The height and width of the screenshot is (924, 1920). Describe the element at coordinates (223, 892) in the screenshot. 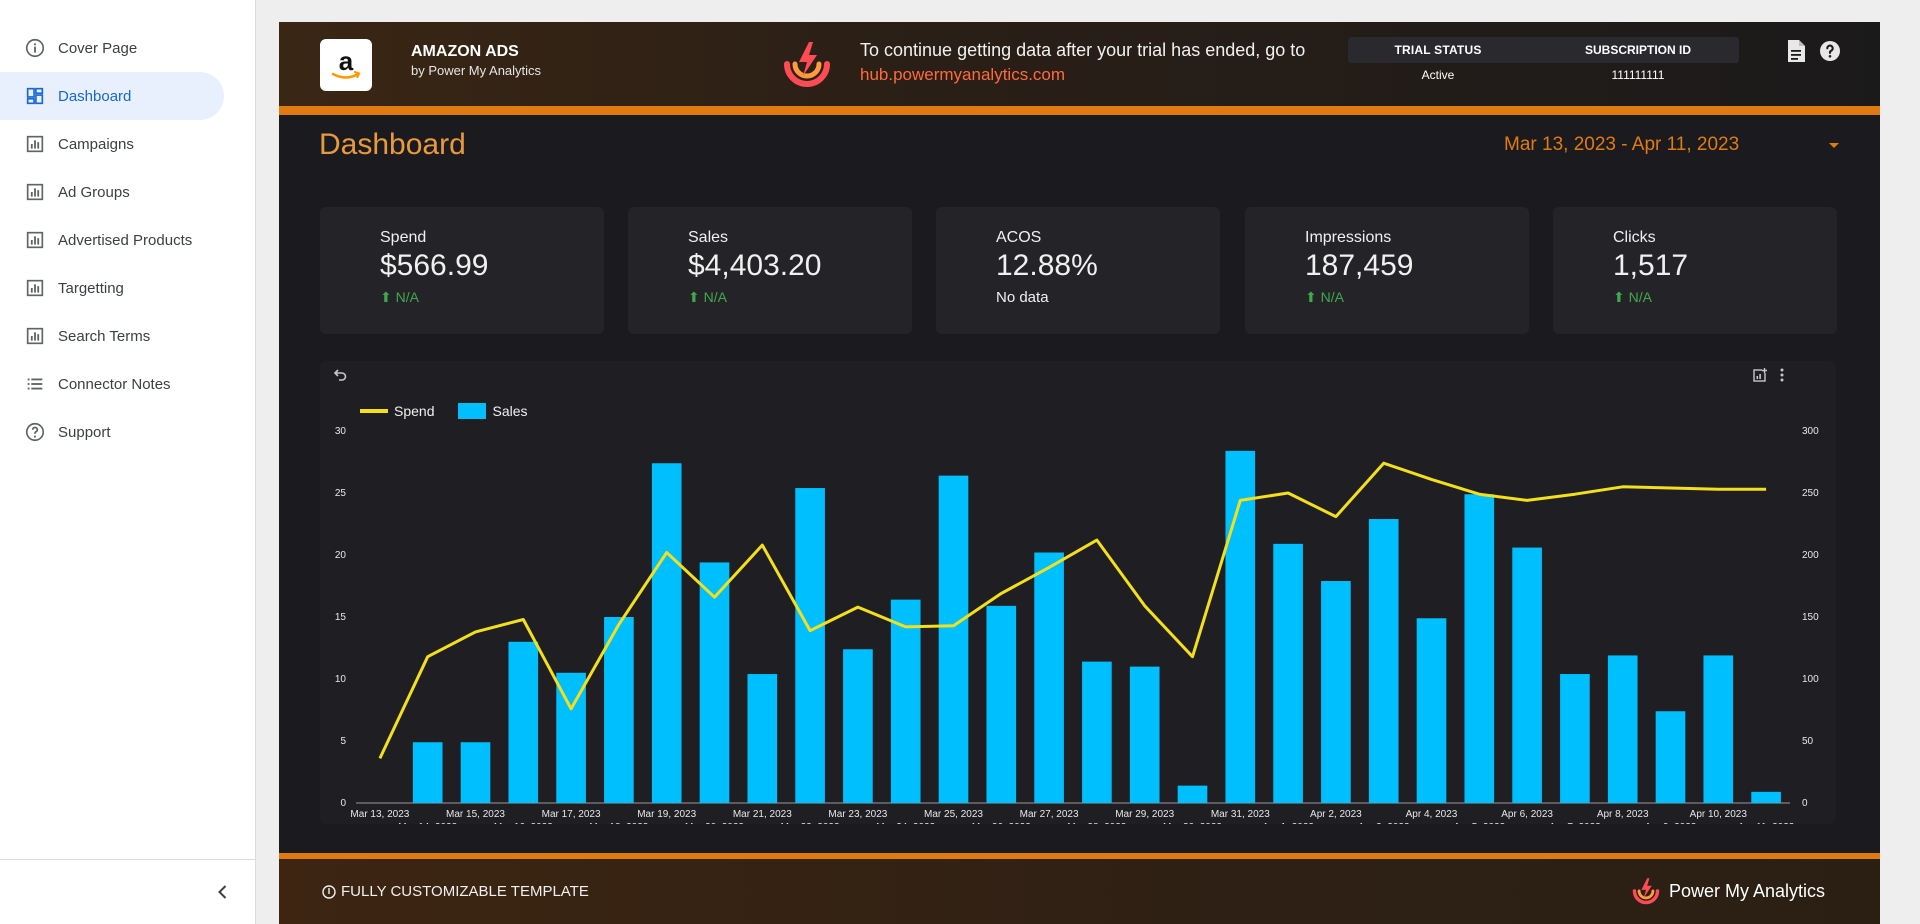

I see `chevron-left-icon` at that location.